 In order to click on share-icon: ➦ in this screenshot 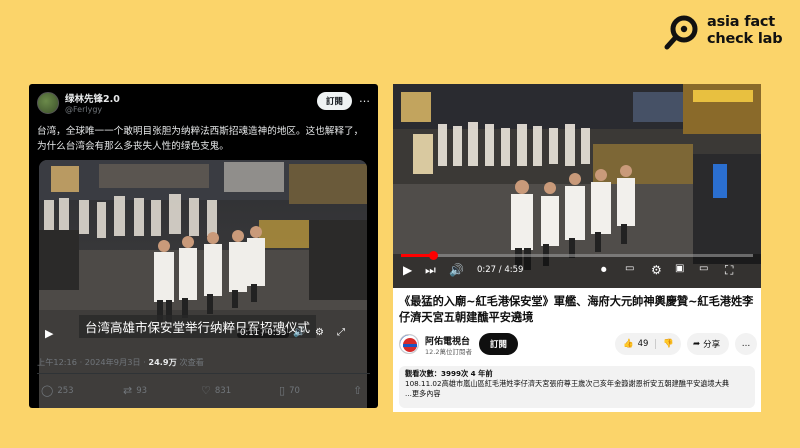, I will do `click(697, 344)`.